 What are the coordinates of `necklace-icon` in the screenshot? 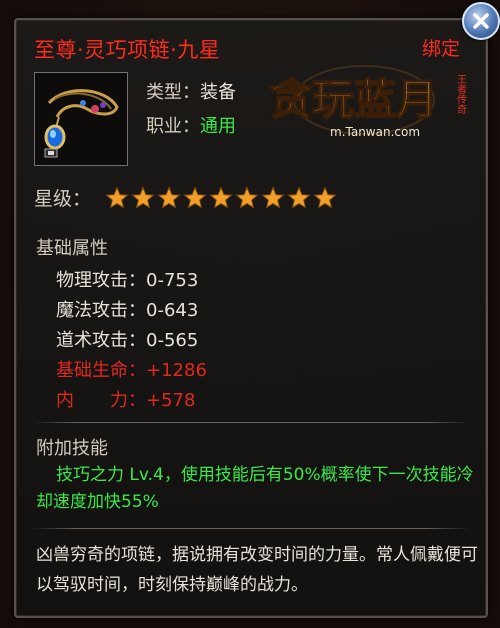 It's located at (81, 119).